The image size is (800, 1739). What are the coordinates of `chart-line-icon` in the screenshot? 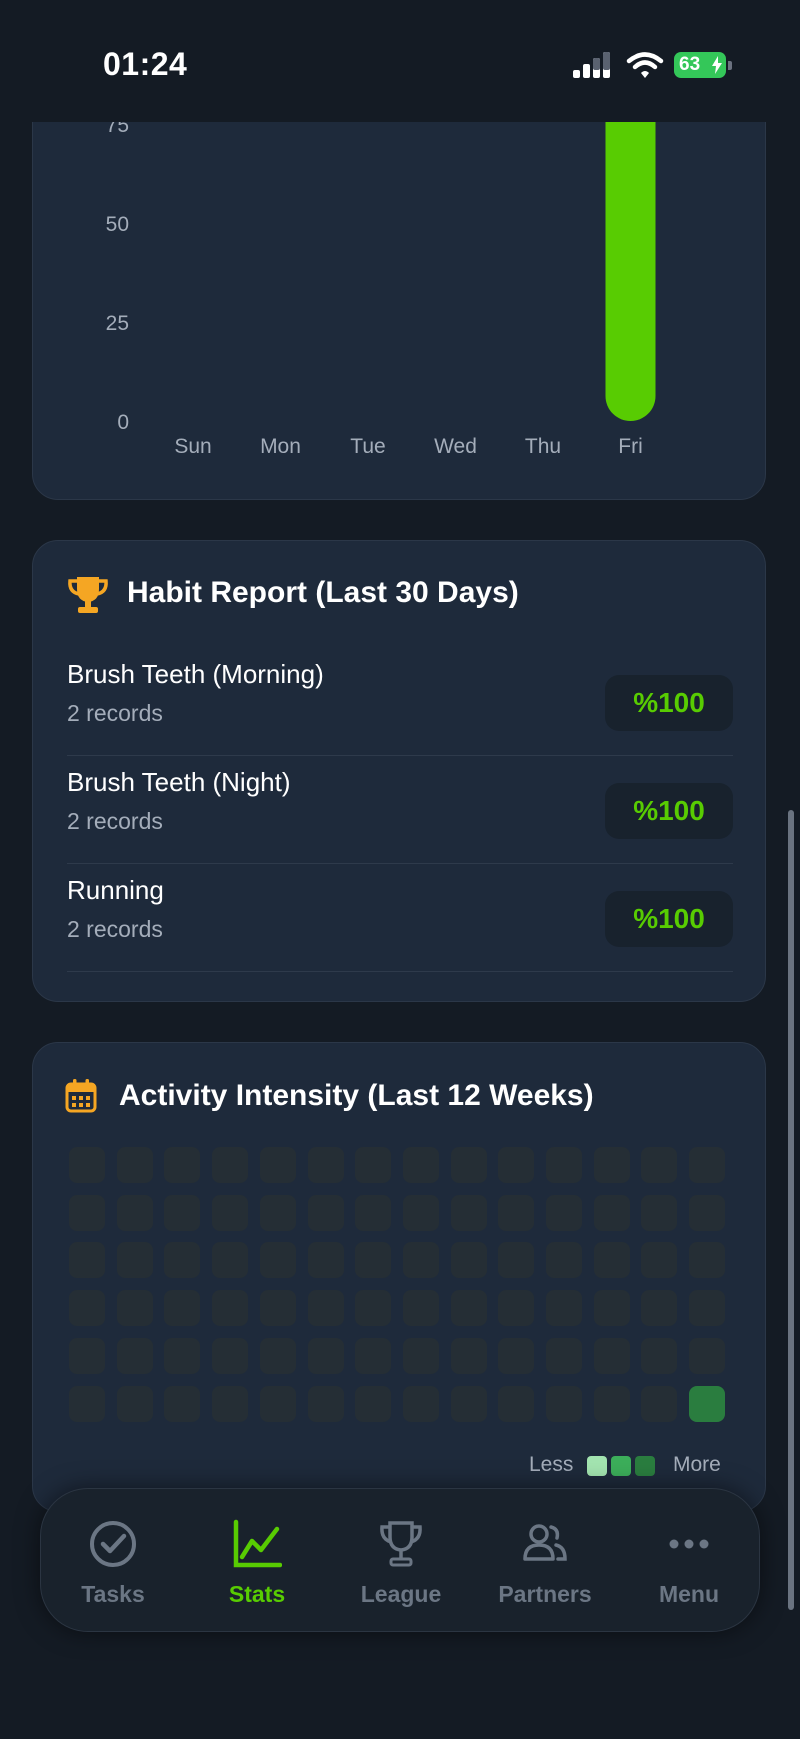 It's located at (257, 1543).